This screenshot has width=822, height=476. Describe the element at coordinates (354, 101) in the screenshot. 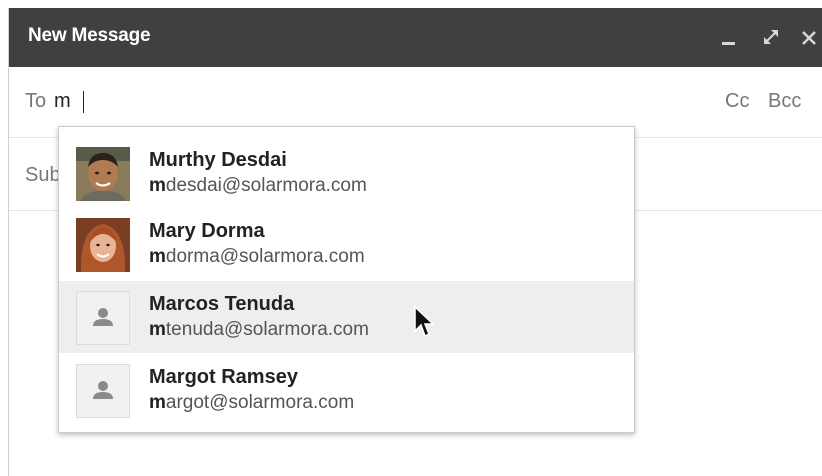

I see `to-input` at that location.